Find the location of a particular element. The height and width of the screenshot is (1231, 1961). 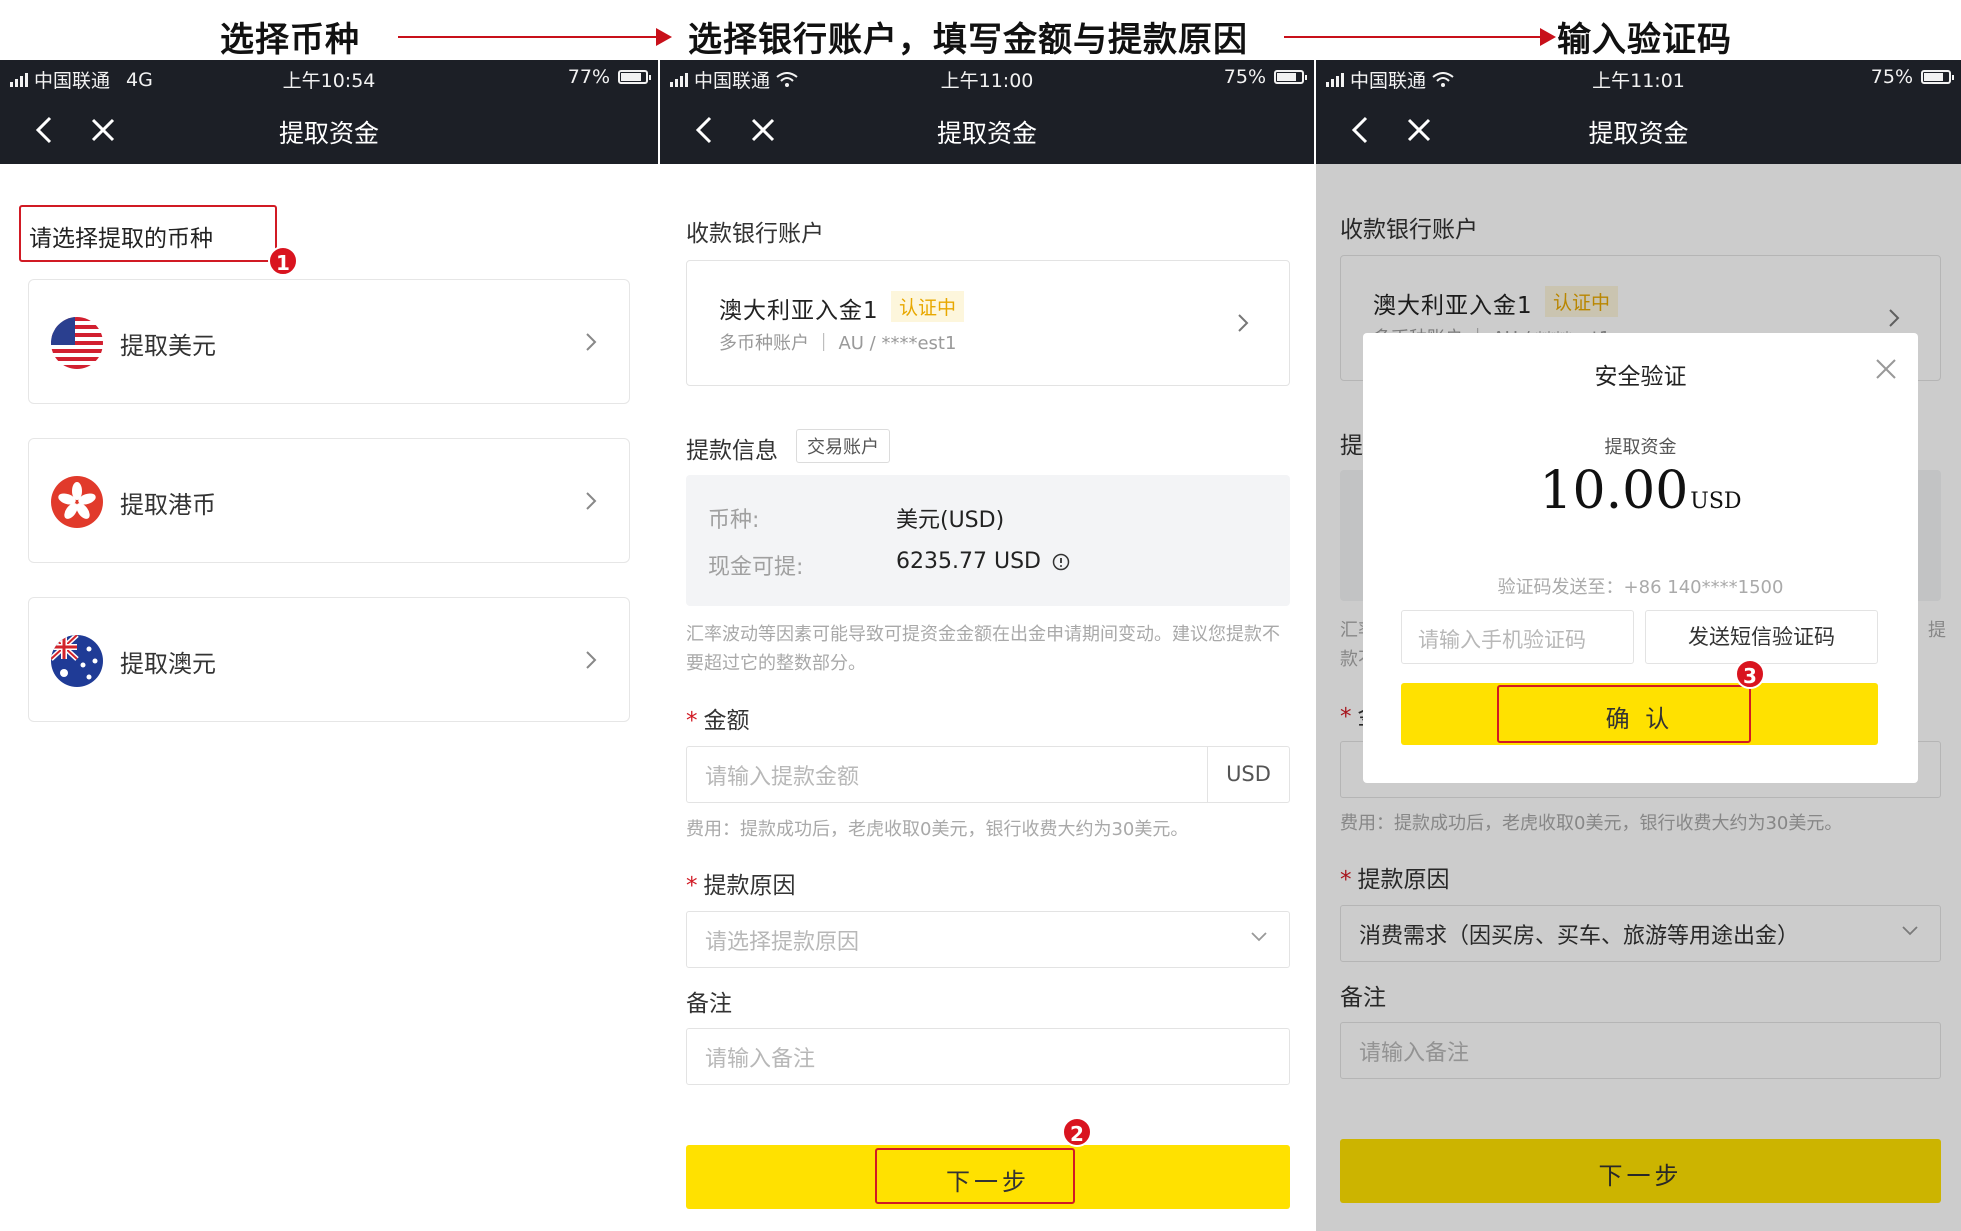

available-value: 6235.77 USD is located at coordinates (983, 561).